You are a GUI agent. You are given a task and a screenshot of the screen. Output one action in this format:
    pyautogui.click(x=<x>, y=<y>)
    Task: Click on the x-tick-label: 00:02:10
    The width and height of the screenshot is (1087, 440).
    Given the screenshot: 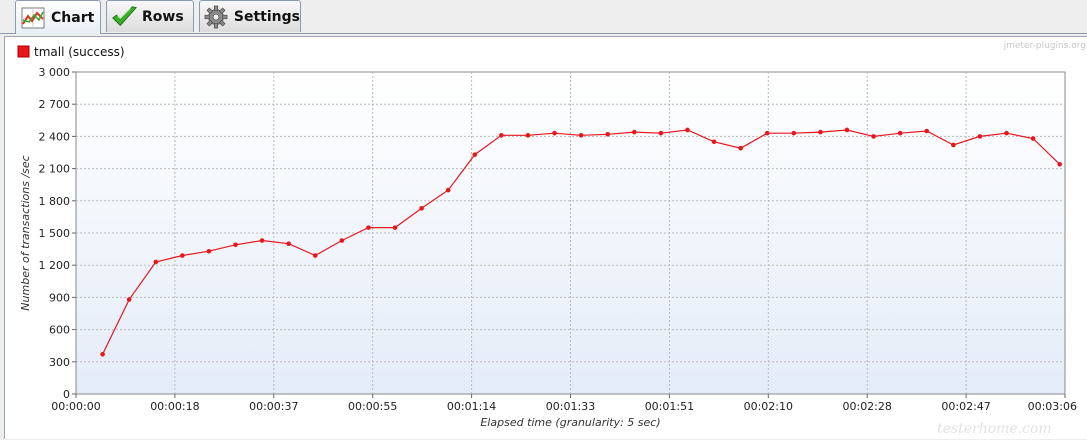 What is the action you would take?
    pyautogui.click(x=768, y=406)
    